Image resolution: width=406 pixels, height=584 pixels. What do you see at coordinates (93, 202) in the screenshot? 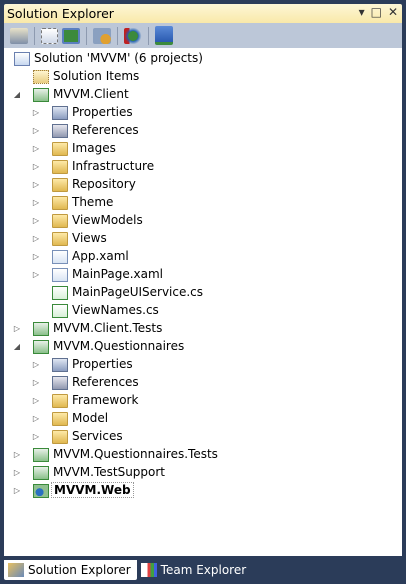
I see `tree-item-label: Theme` at bounding box center [93, 202].